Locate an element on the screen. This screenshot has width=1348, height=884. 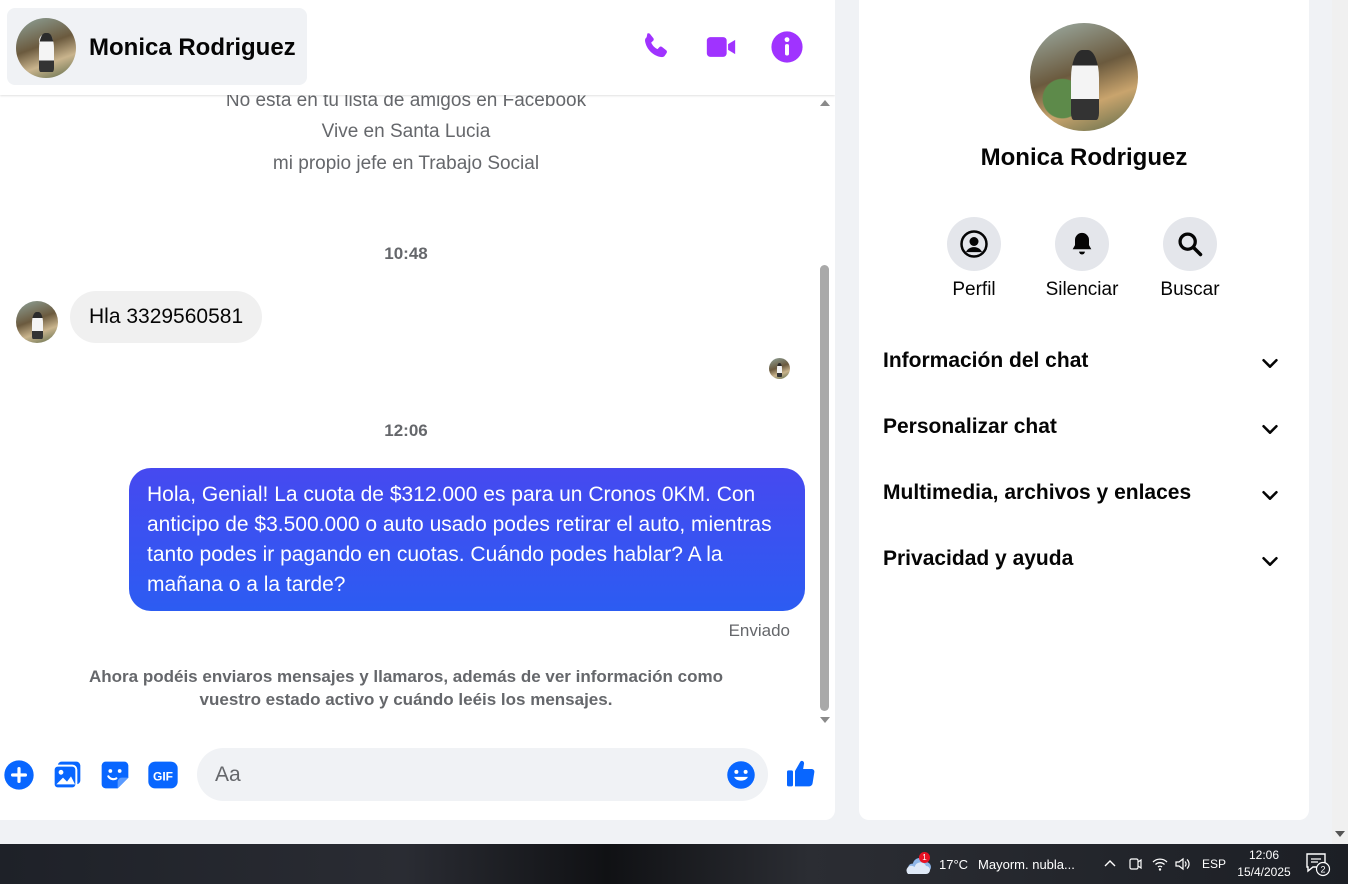
chat-header: Monica Rodriguez is located at coordinates (417, 47).